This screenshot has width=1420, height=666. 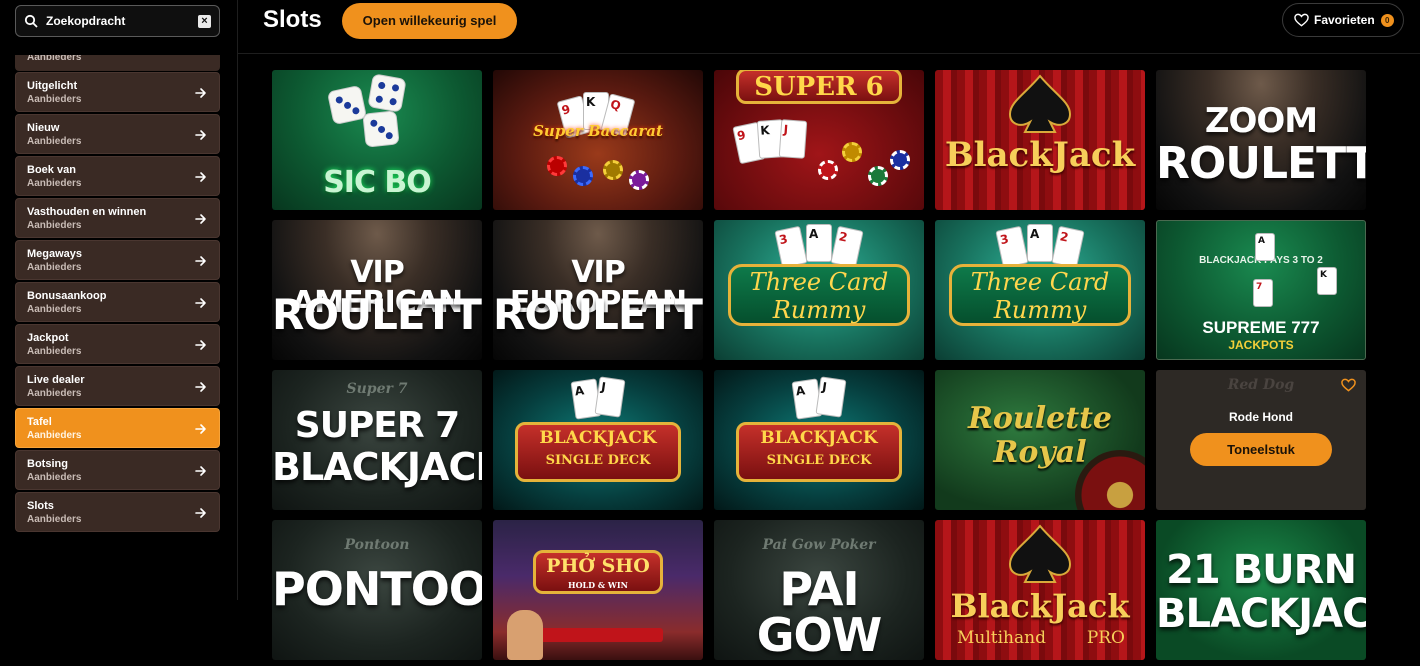 What do you see at coordinates (1261, 449) in the screenshot?
I see `play-button: Toneelstuk` at bounding box center [1261, 449].